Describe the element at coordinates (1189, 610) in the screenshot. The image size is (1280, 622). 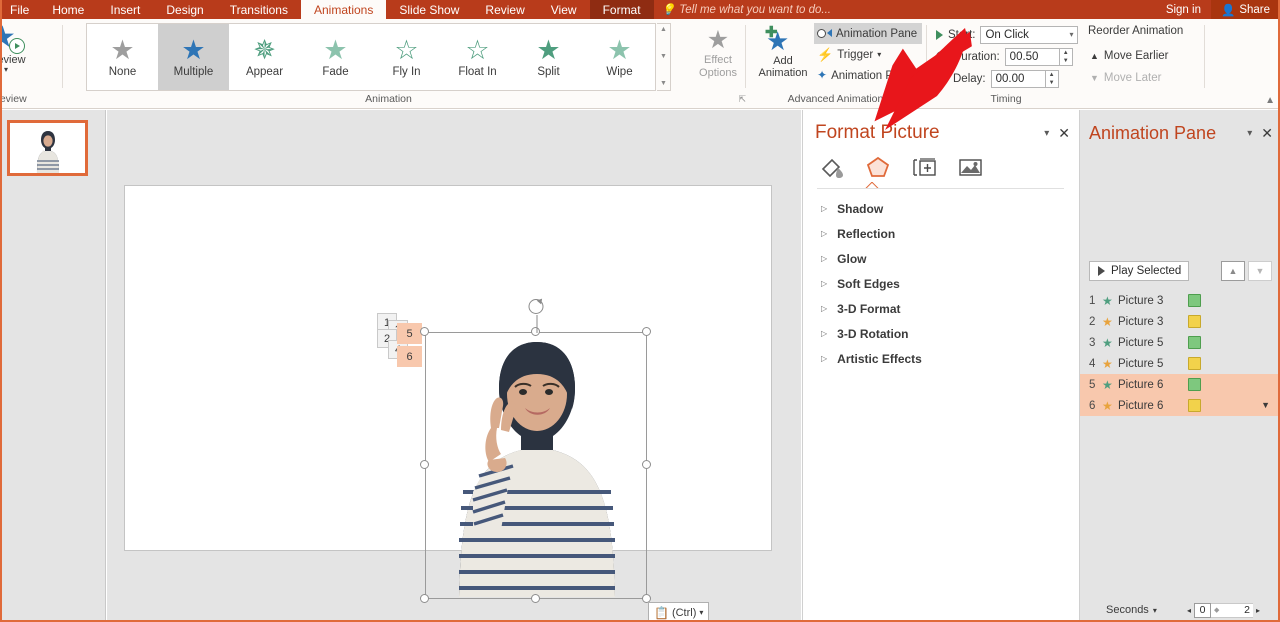
I see `scale-left-arrow: ◂` at that location.